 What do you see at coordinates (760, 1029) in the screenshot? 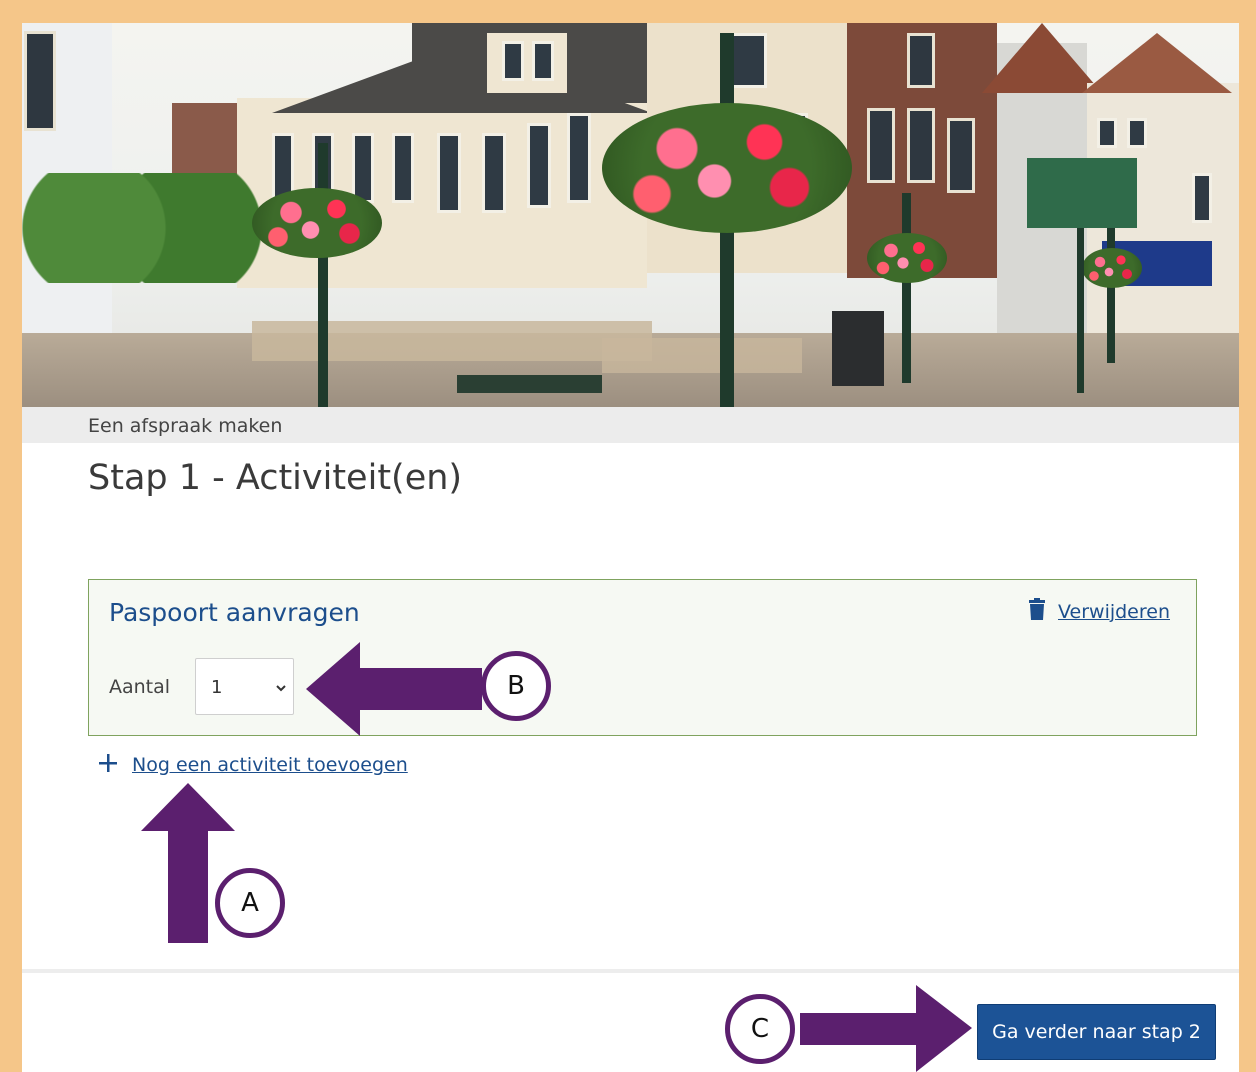
I see `annotation-marker-c: C` at bounding box center [760, 1029].